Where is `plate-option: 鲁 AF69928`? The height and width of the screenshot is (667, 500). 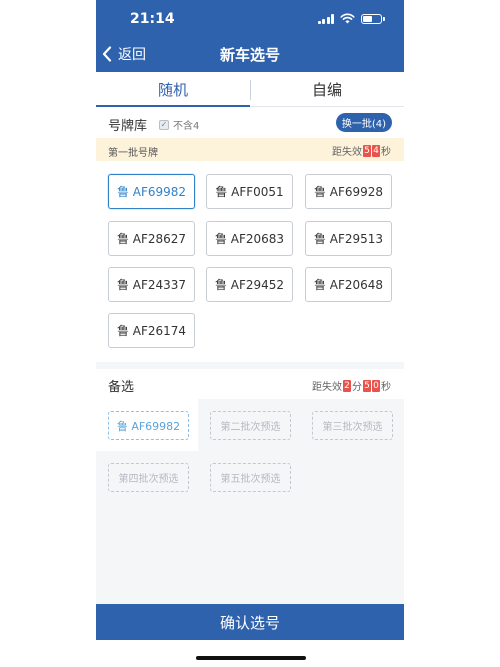 plate-option: 鲁 AF69928 is located at coordinates (348, 191).